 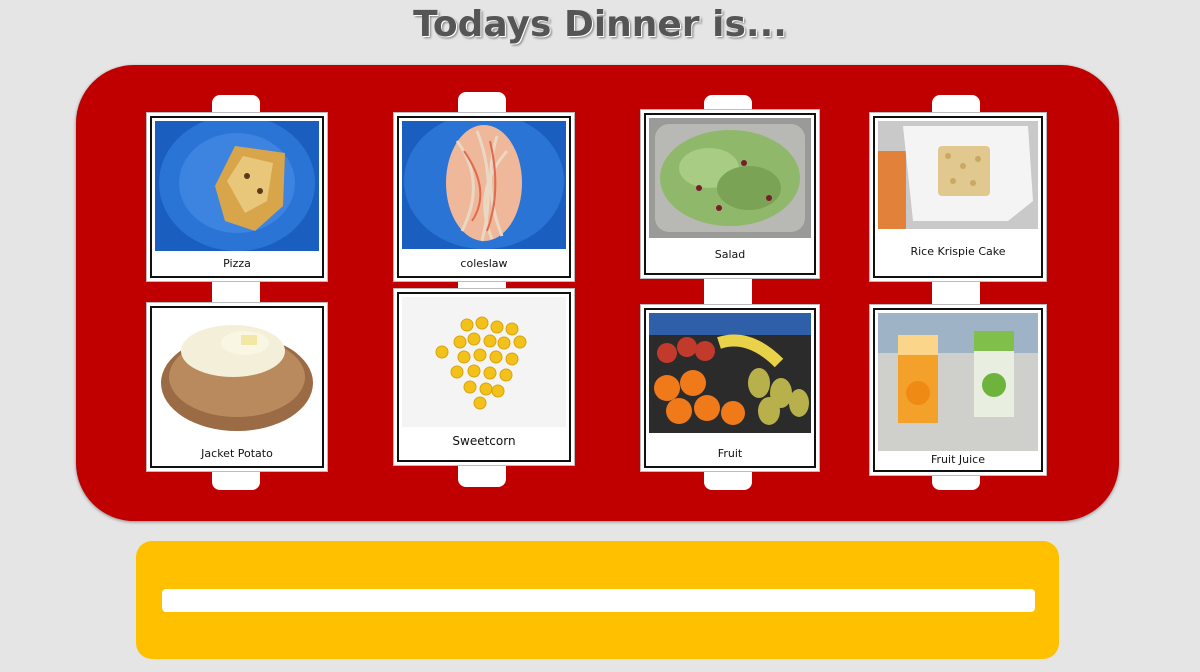 I want to click on menu-card-label: Sweetcorn, so click(x=484, y=441).